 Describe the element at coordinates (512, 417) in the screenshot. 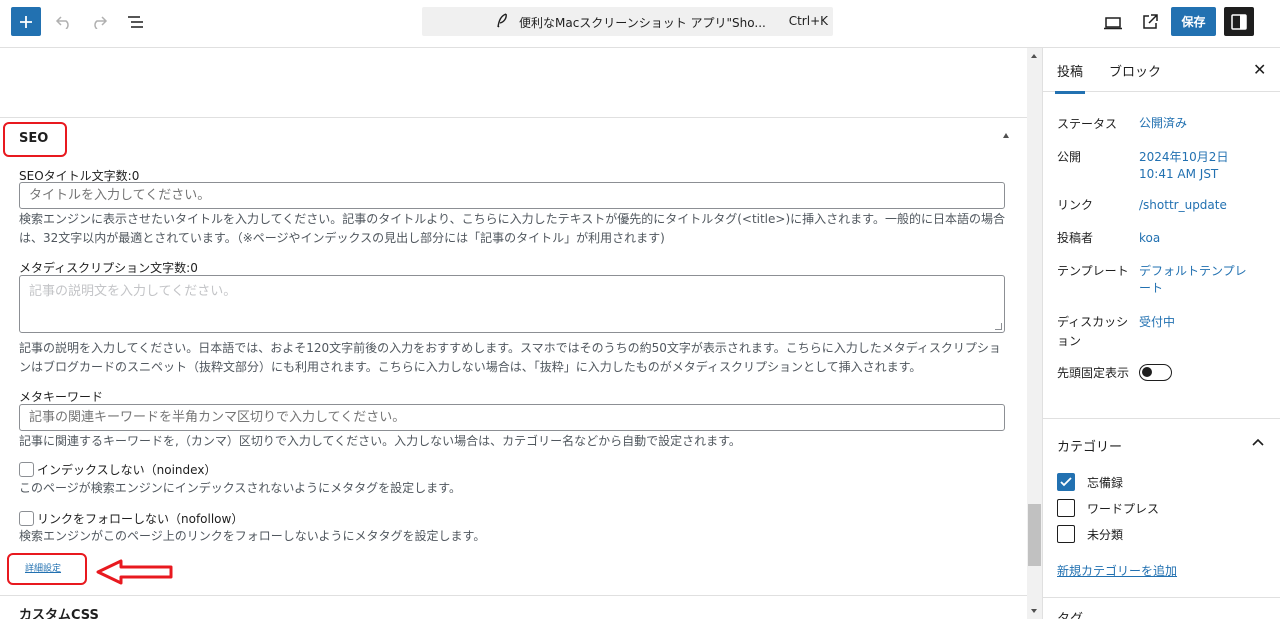

I see `meta-keyword-input` at that location.